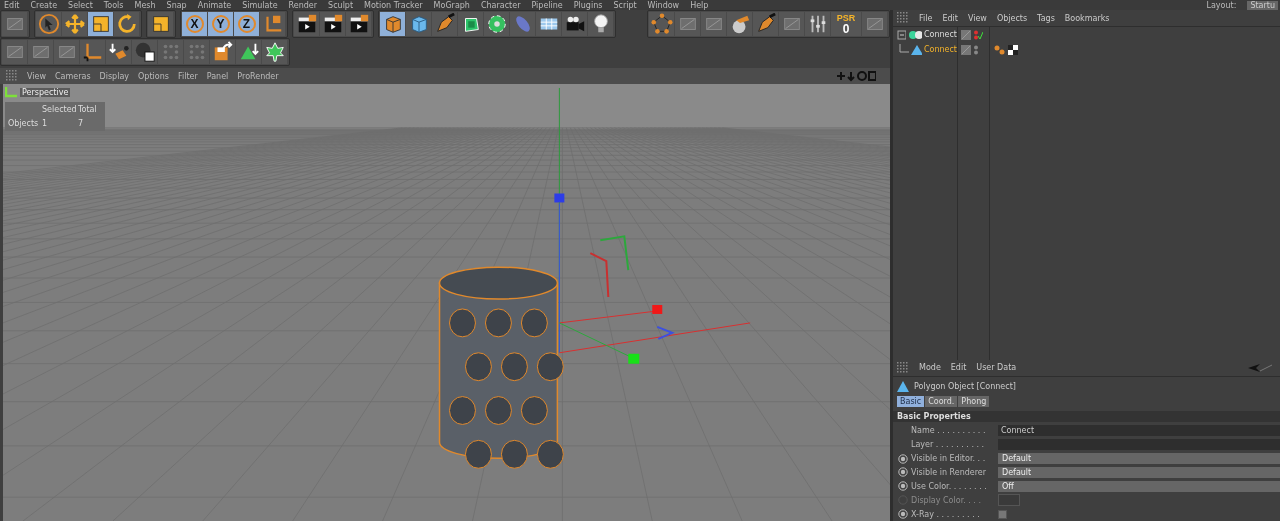 The height and width of the screenshot is (521, 1280). Describe the element at coordinates (941, 401) in the screenshot. I see `tab: Coord.` at that location.